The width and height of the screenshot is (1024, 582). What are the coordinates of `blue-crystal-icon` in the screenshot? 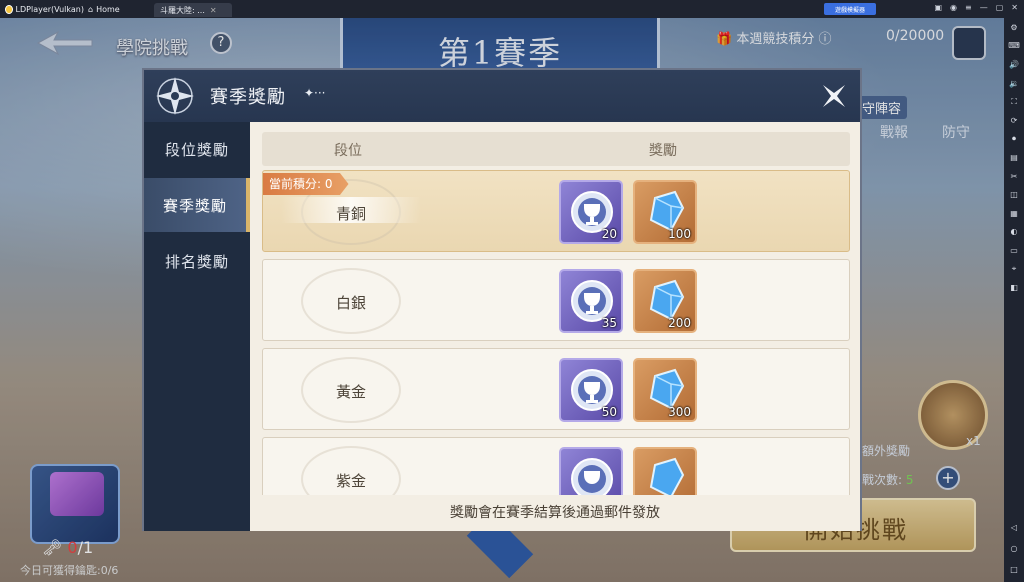 It's located at (665, 471).